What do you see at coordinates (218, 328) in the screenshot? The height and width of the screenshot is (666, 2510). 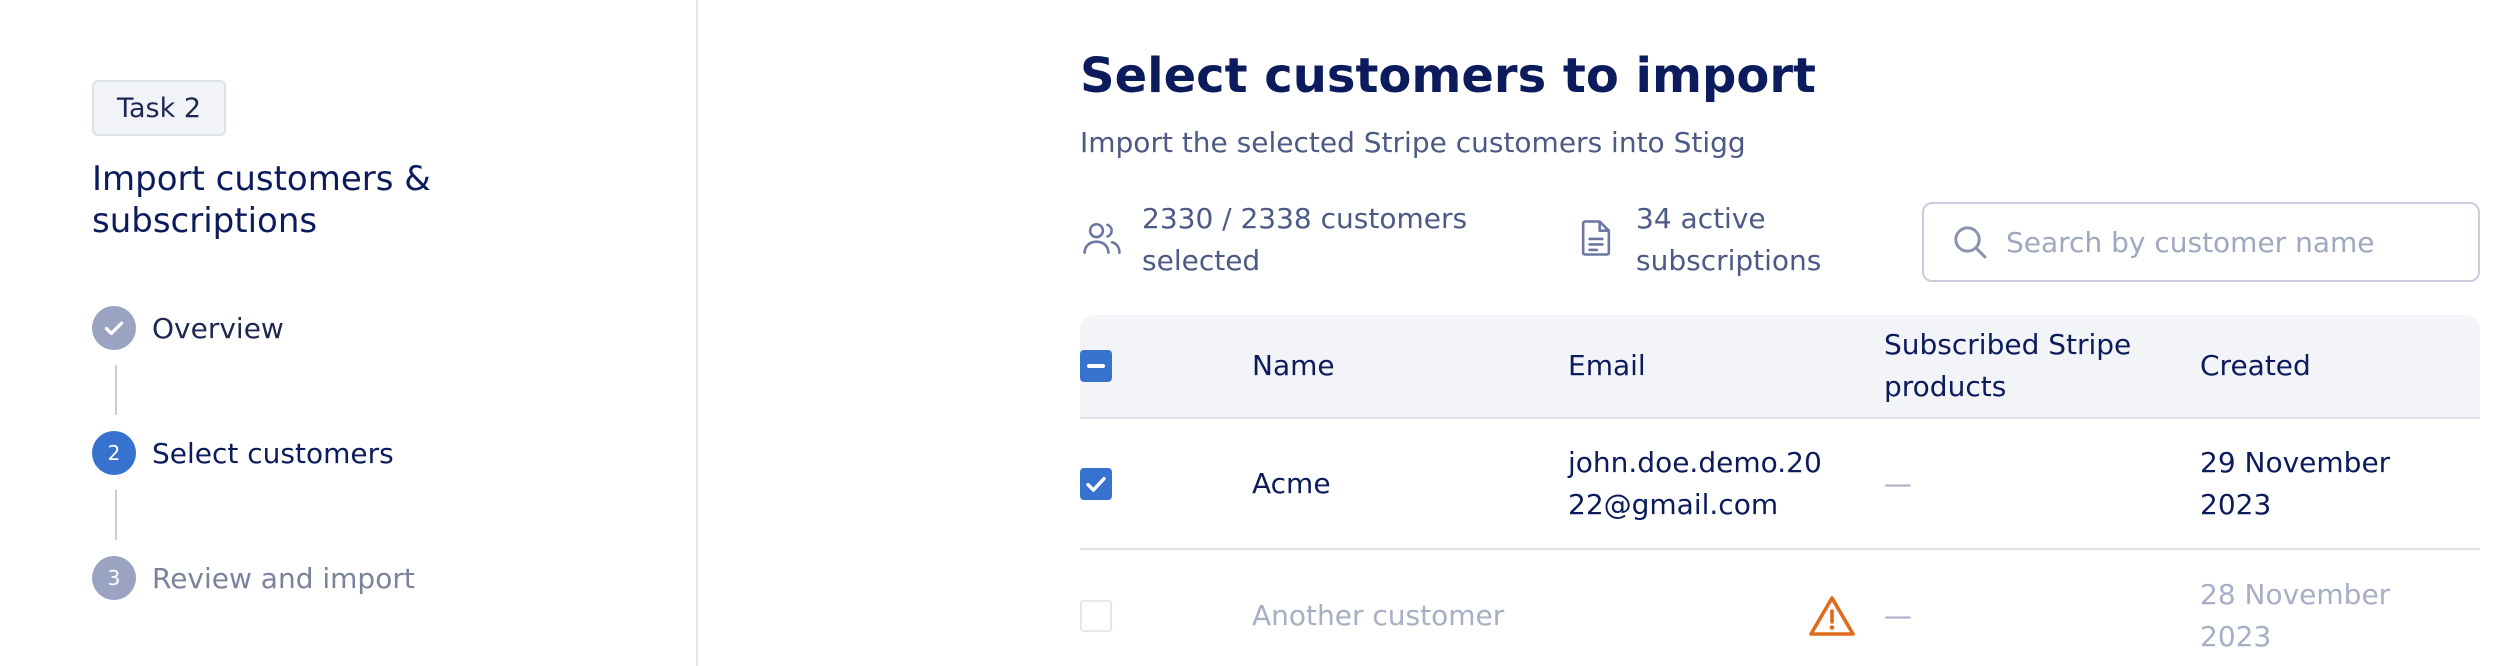 I see `step-label: Overview` at bounding box center [218, 328].